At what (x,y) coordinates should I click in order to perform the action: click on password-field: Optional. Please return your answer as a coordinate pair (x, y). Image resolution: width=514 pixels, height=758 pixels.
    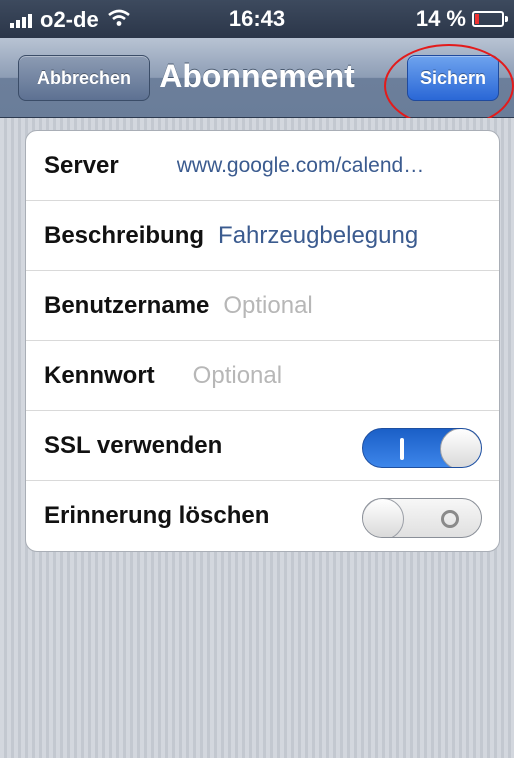
    Looking at the image, I should click on (237, 376).